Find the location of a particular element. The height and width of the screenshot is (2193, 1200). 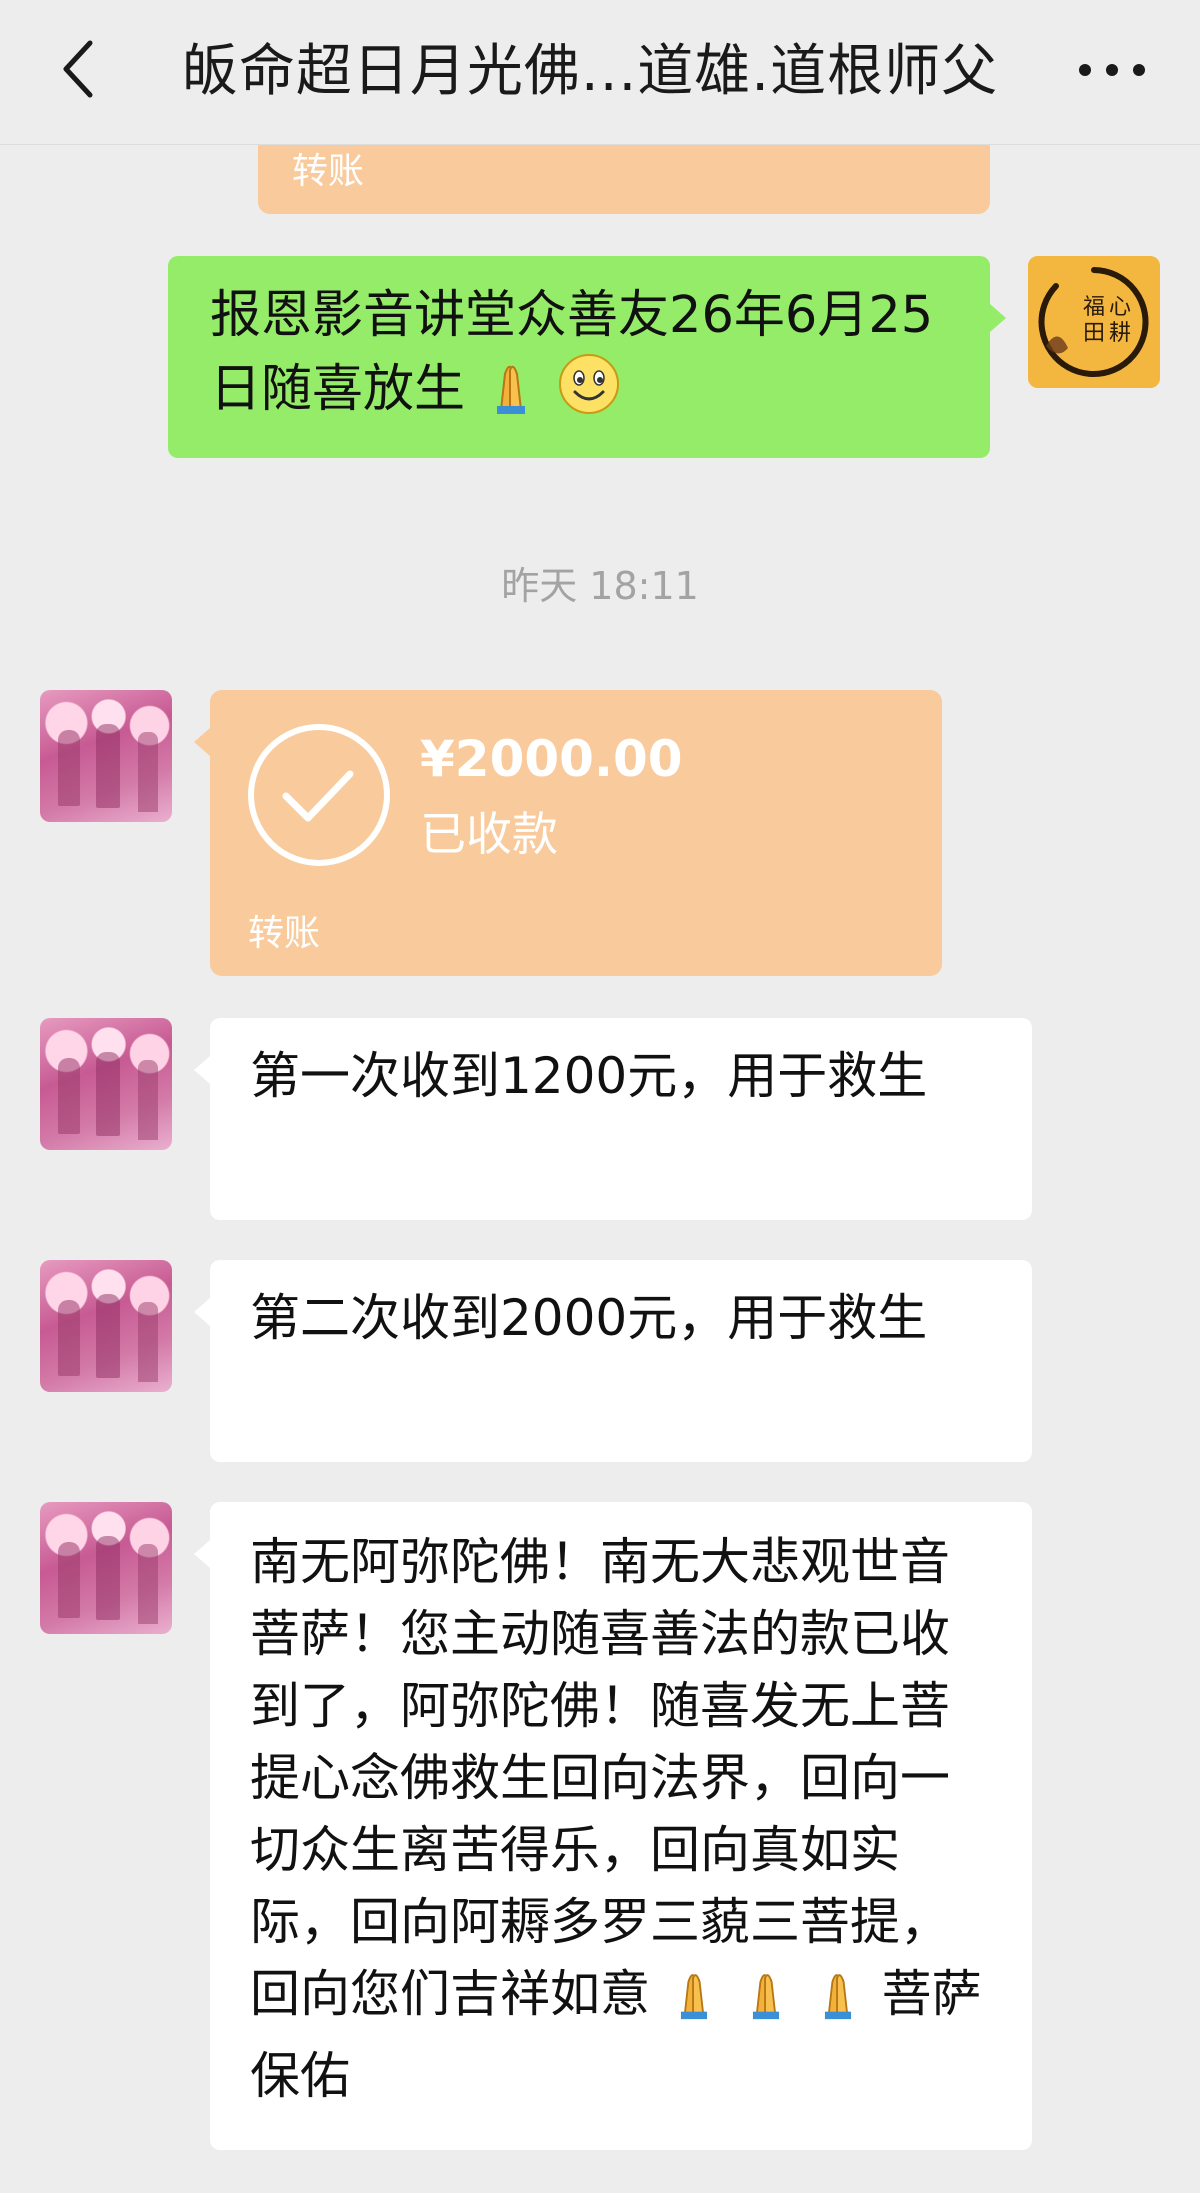

svg-text: 心 is located at coordinates (1120, 307).